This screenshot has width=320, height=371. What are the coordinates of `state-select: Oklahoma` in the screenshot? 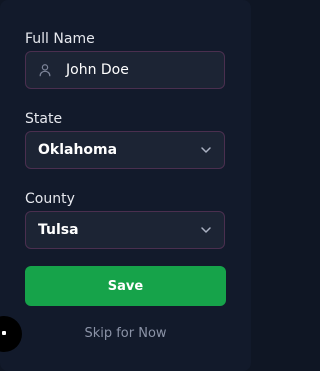 It's located at (125, 150).